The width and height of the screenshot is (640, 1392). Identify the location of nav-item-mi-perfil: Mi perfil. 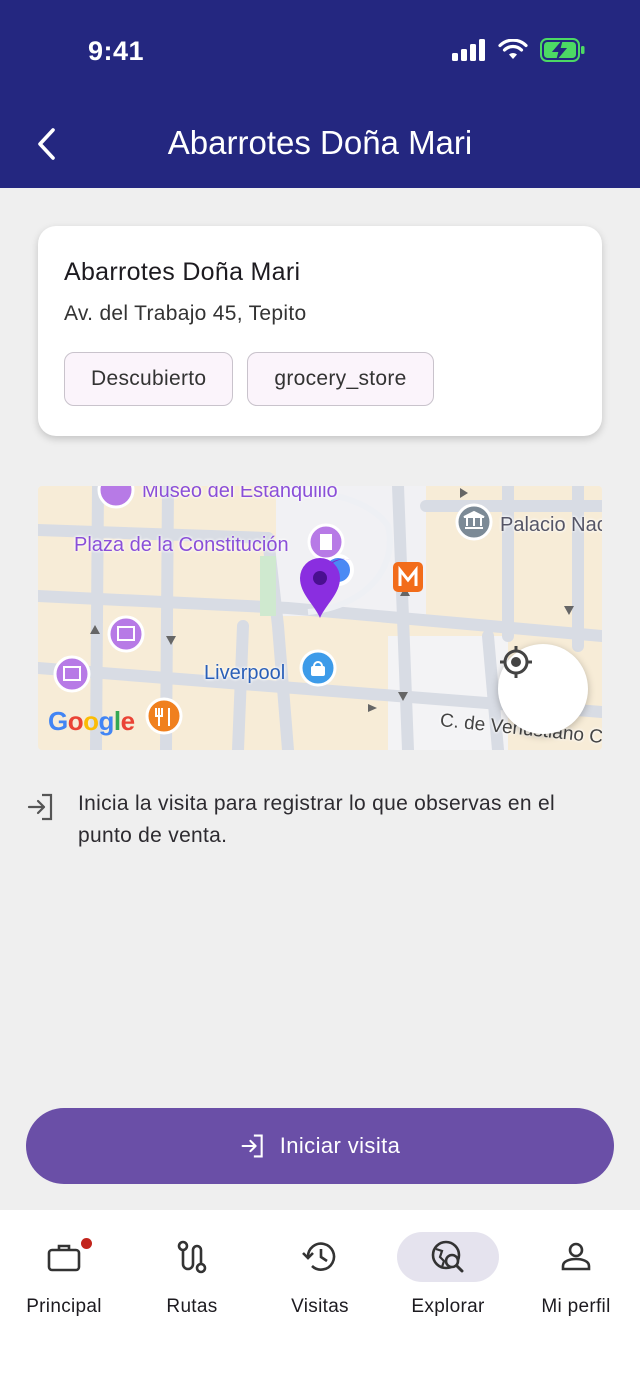
(576, 1275).